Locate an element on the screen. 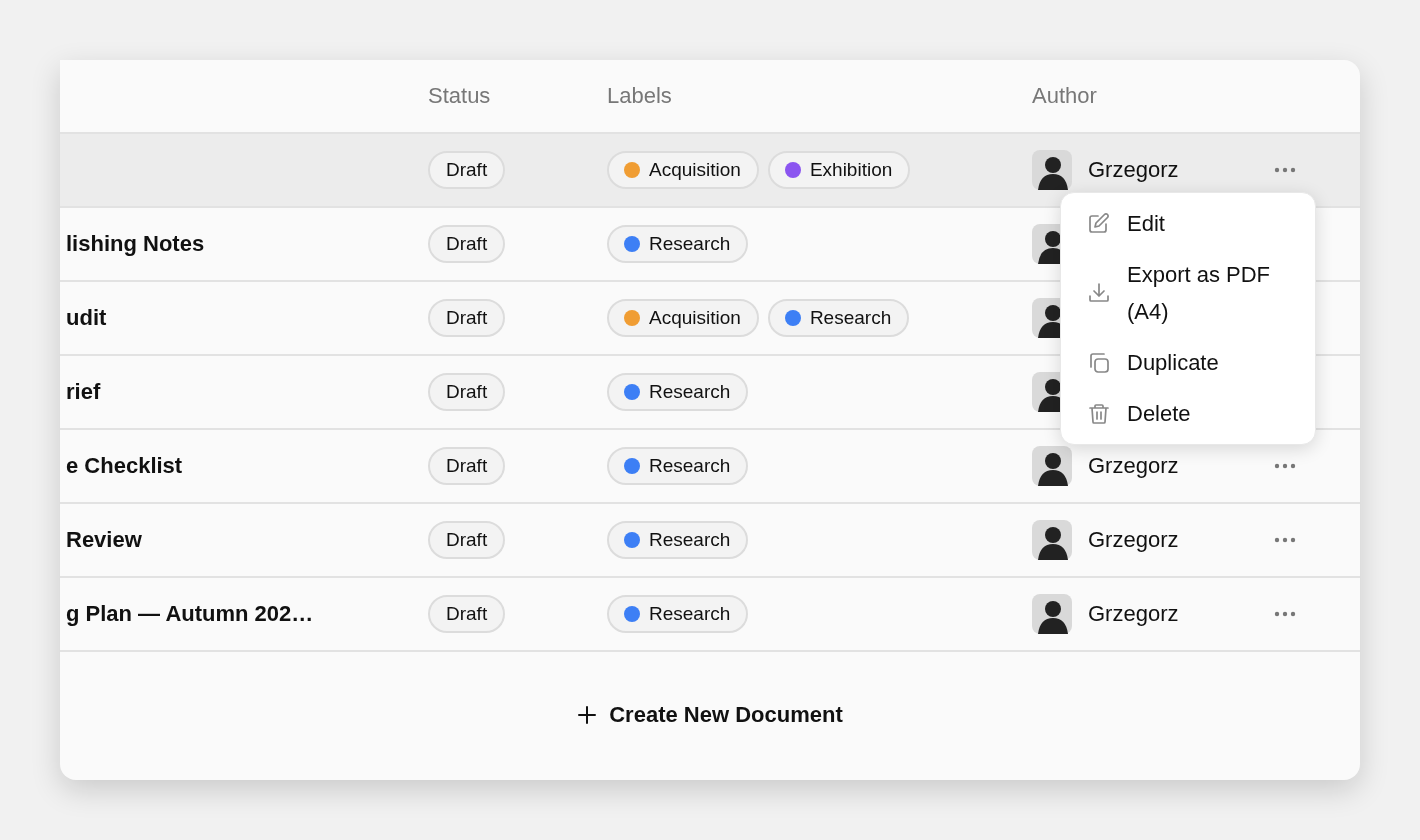 This screenshot has width=1420, height=840. table-row: Review Draft Research Grzegorz is located at coordinates (710, 541).